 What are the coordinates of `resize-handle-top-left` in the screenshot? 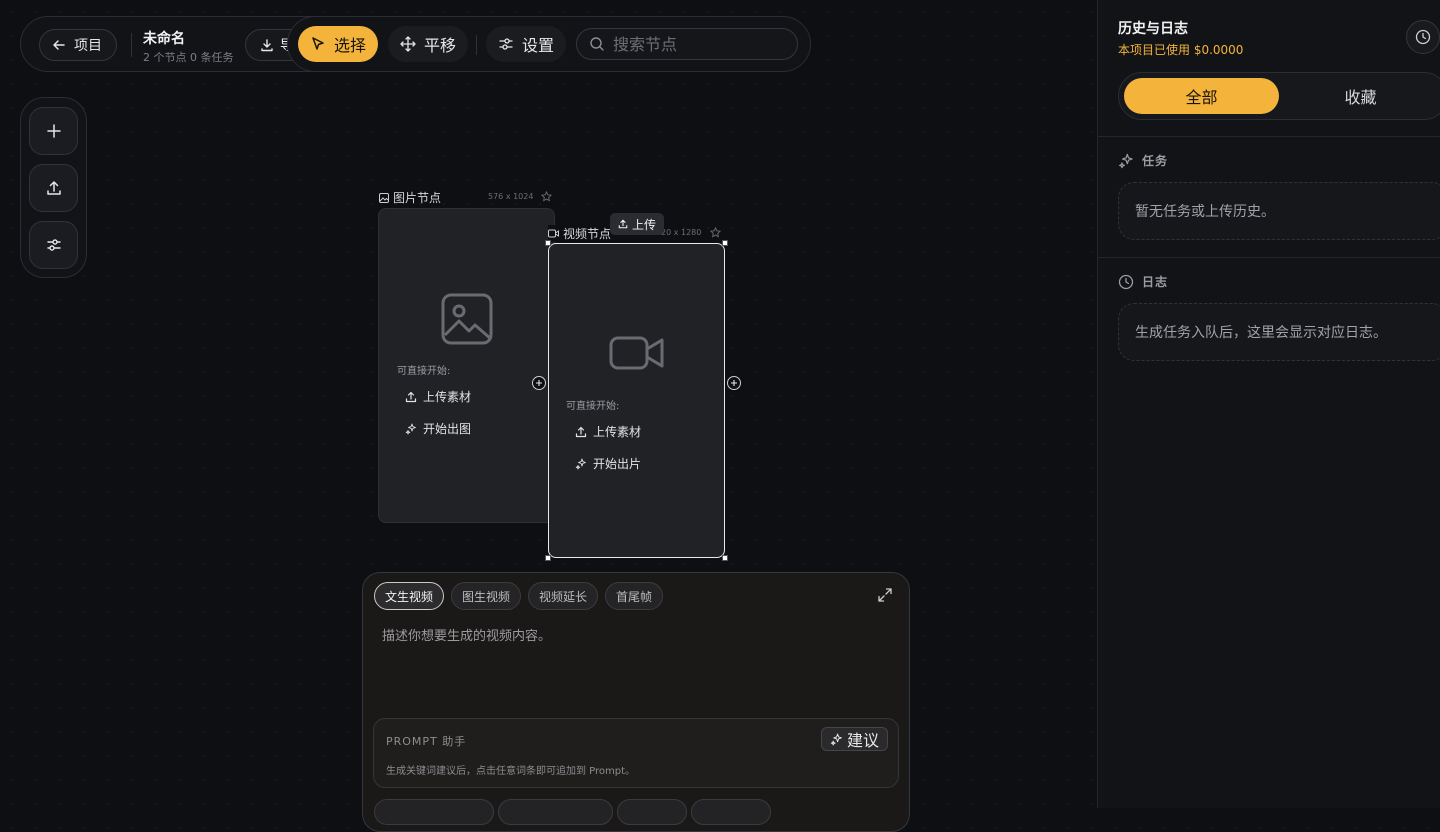 It's located at (548, 243).